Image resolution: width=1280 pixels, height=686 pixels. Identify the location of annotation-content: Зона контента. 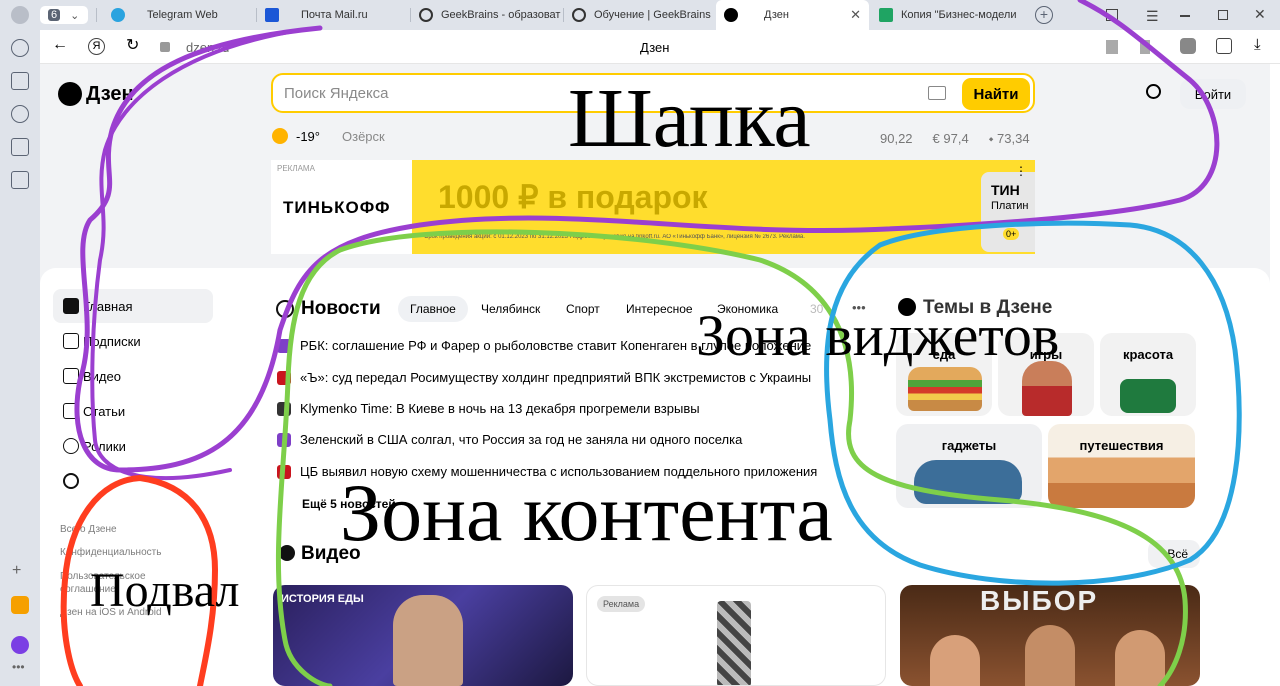
(586, 512).